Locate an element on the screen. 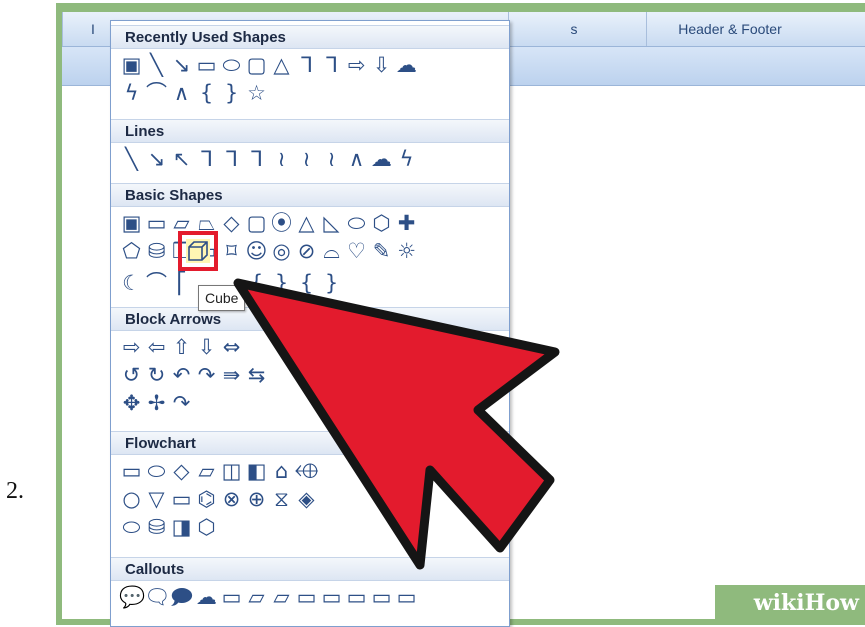 Image resolution: width=865 pixels, height=627 pixels. shape-icon: ◇ is located at coordinates (231, 223).